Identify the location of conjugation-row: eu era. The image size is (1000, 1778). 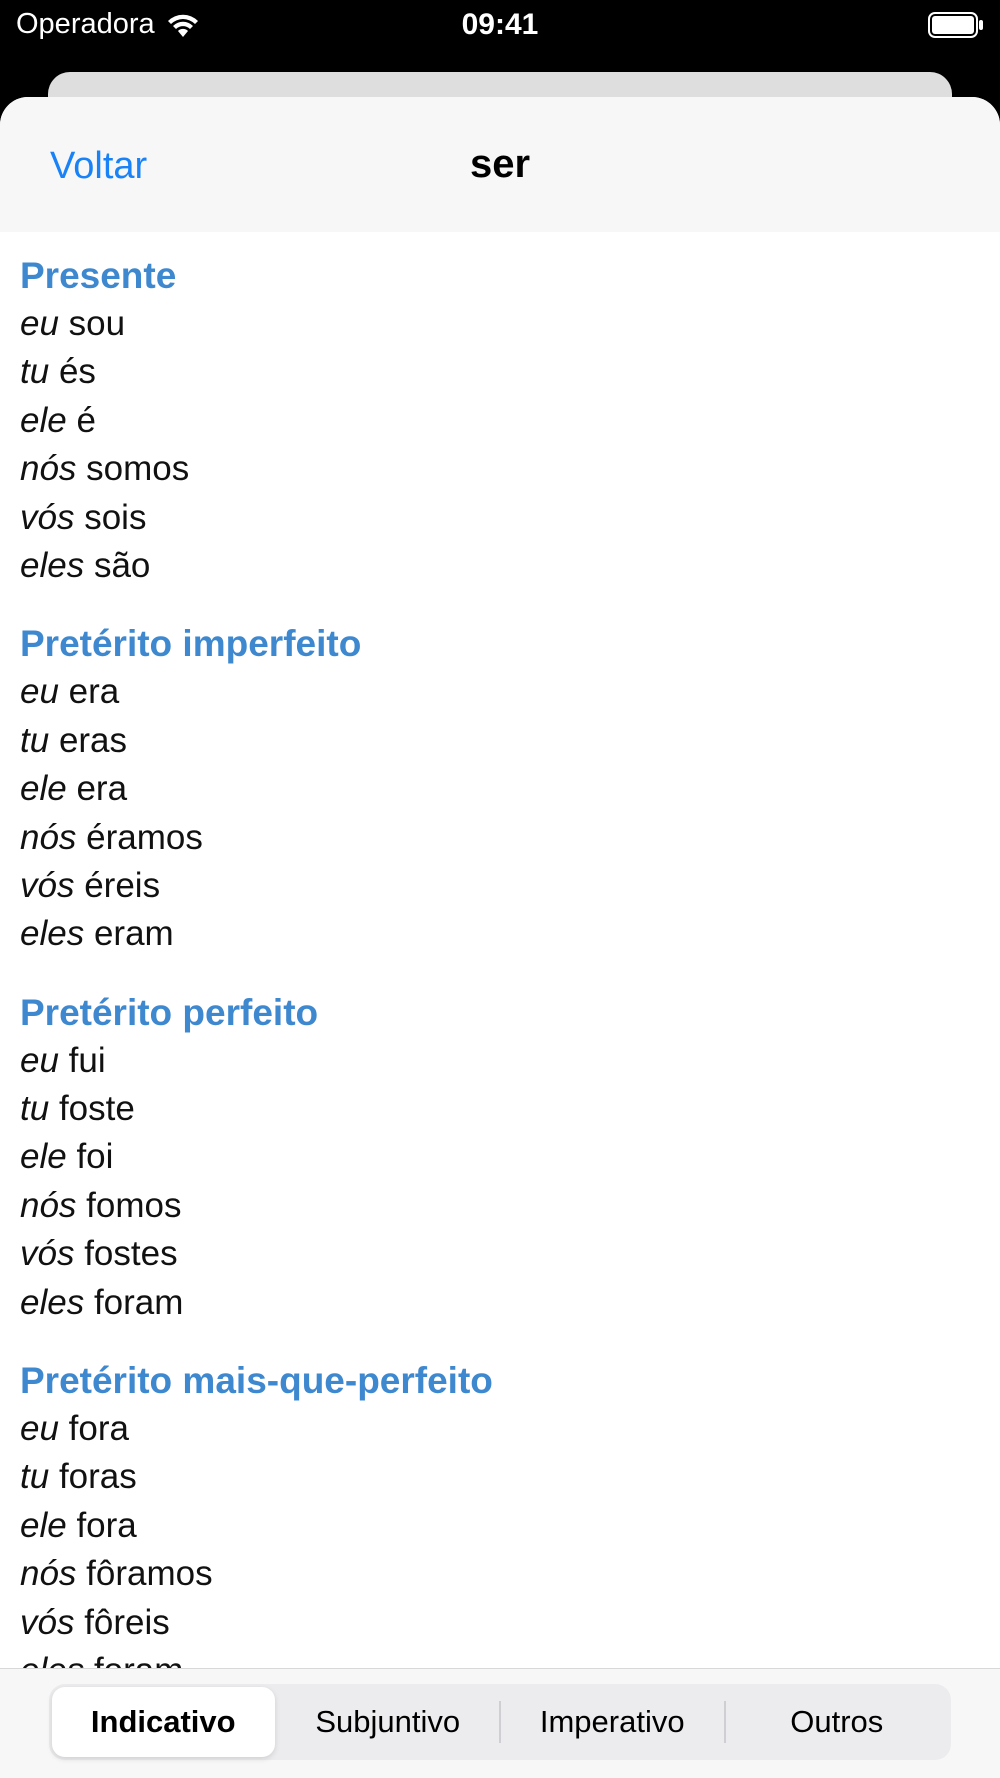
(510, 692).